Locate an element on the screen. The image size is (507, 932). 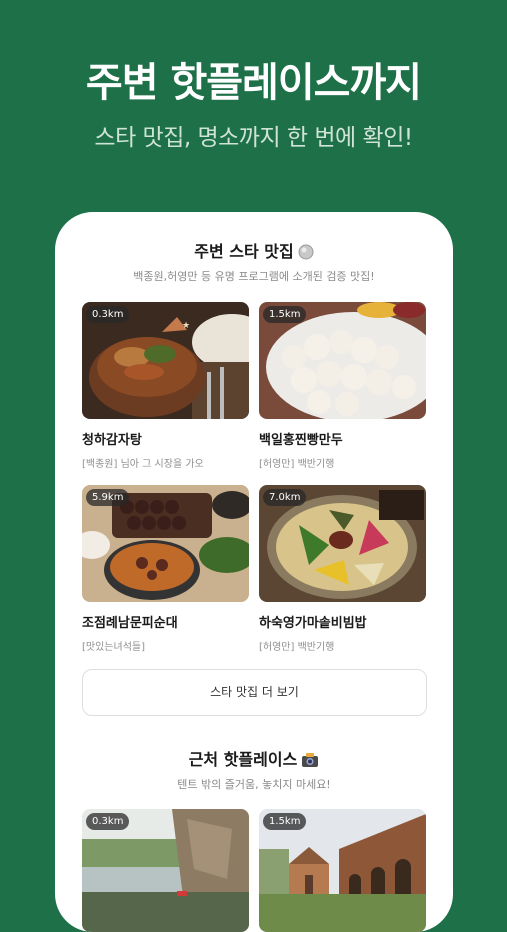
hot-section-title: 근처 핫플레이스 is located at coordinates (243, 759).